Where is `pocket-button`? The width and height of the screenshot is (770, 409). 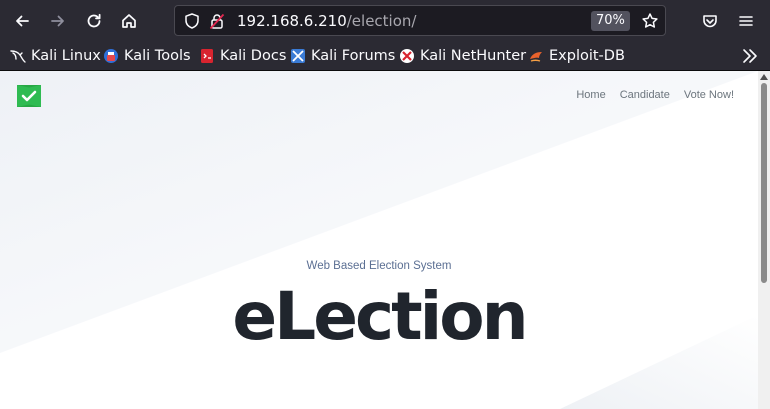 pocket-button is located at coordinates (710, 21).